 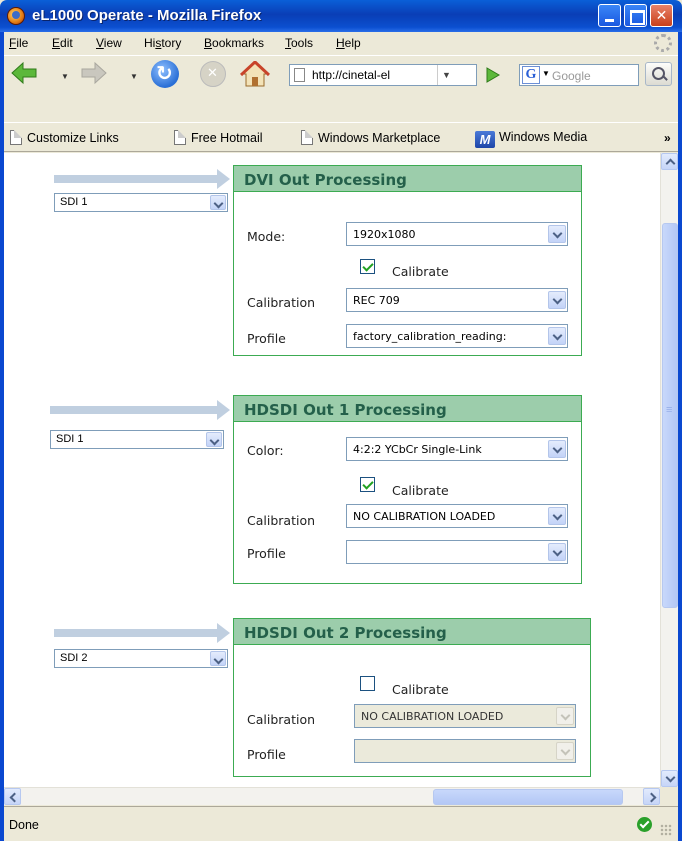 What do you see at coordinates (345, 633) in the screenshot?
I see `panel-title: HDSDI Out 2 Processing` at bounding box center [345, 633].